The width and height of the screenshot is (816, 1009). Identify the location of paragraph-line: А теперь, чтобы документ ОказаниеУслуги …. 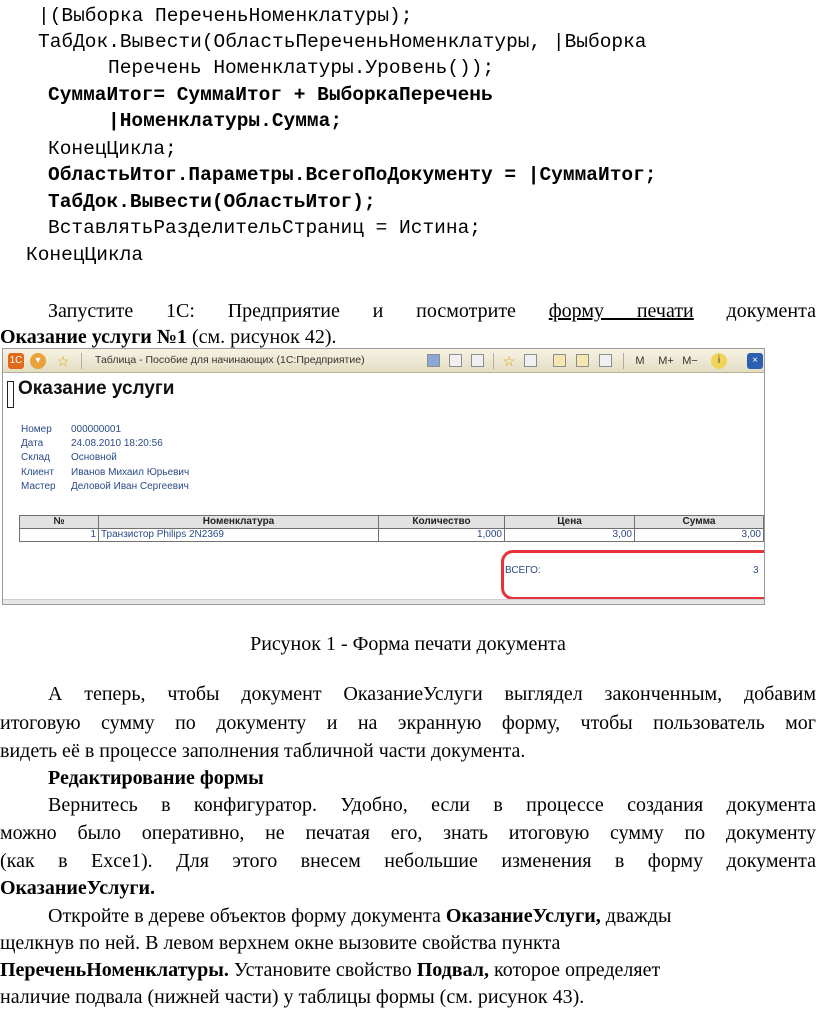
(432, 694).